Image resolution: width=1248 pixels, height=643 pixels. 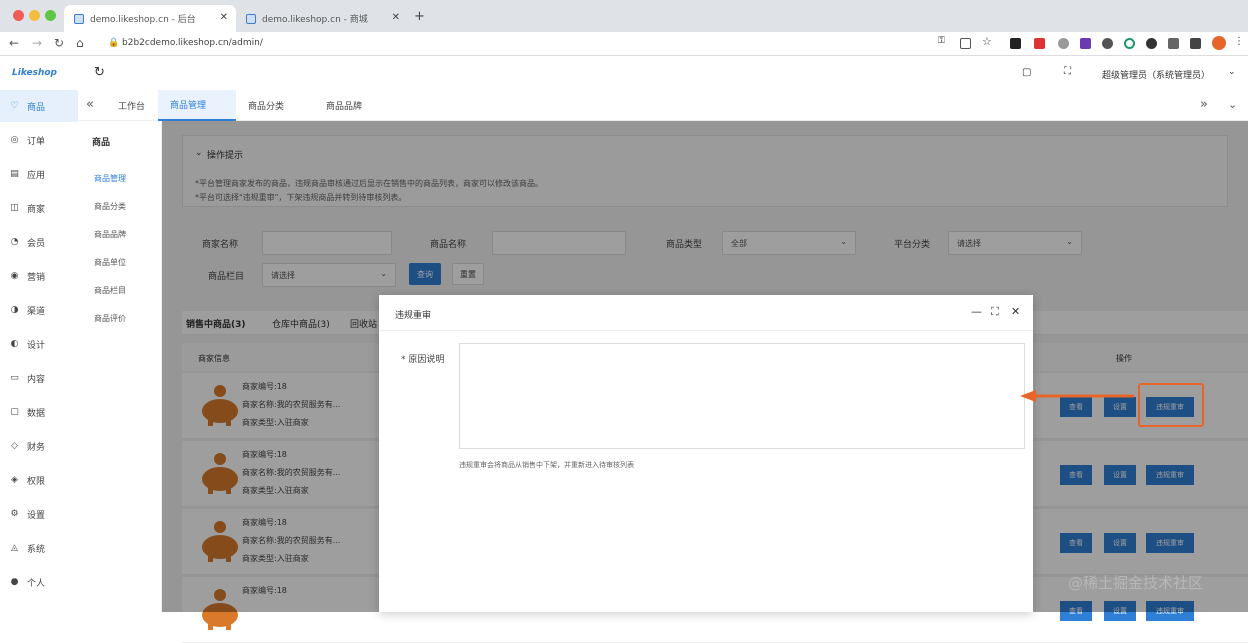 What do you see at coordinates (14, 105) in the screenshot?
I see `goods-icon: ♡` at bounding box center [14, 105].